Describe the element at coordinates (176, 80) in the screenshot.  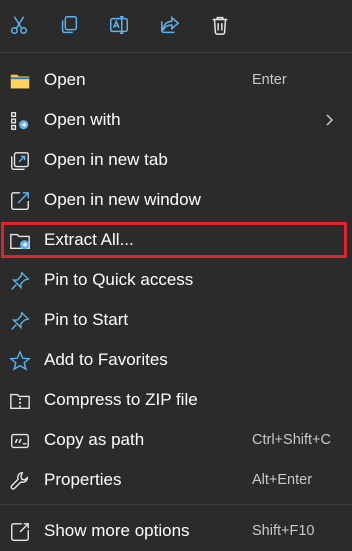
I see `menu-item-open: Open Enter` at that location.